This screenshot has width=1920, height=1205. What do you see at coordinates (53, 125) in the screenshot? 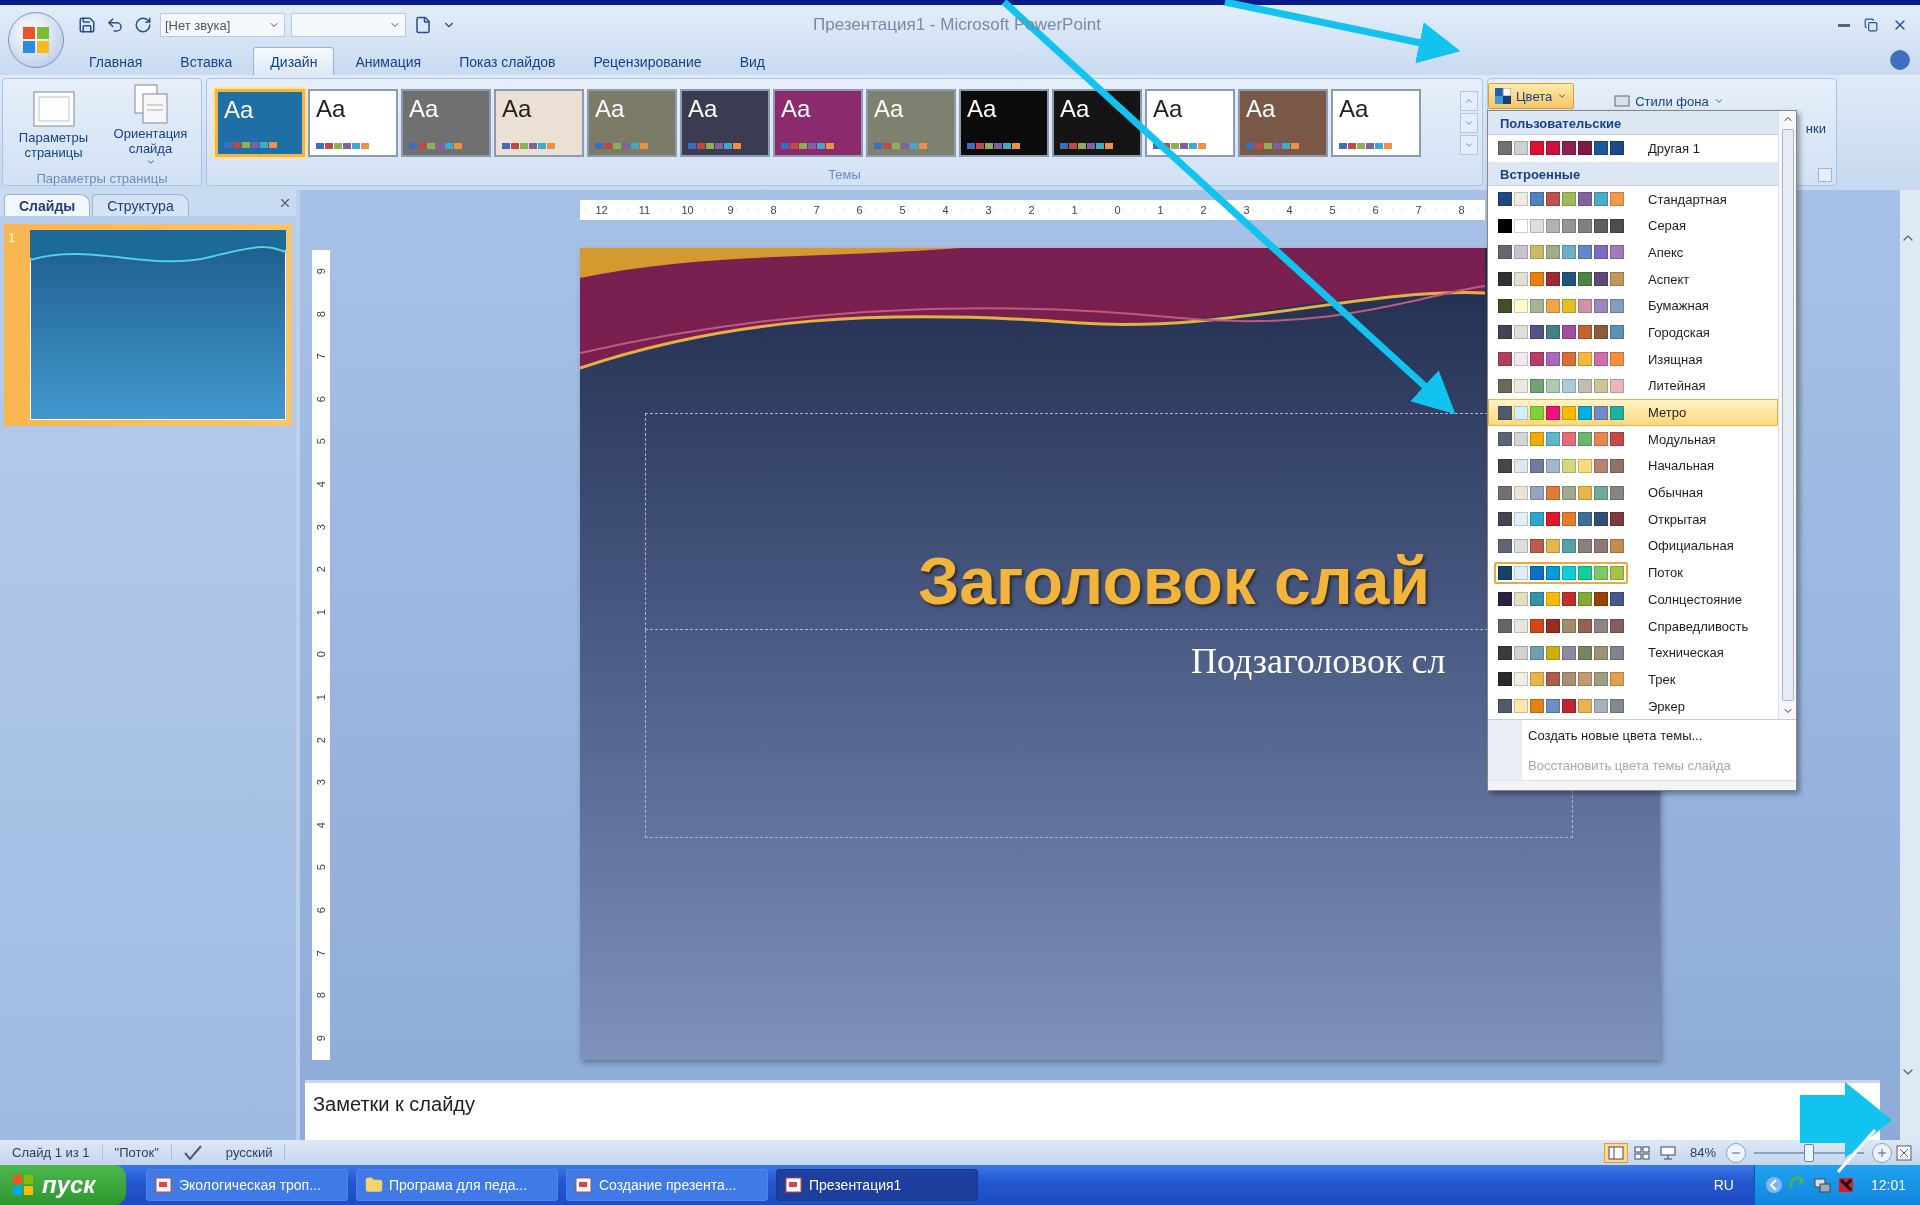
I see `ribbon-button: Параметры страницы` at bounding box center [53, 125].